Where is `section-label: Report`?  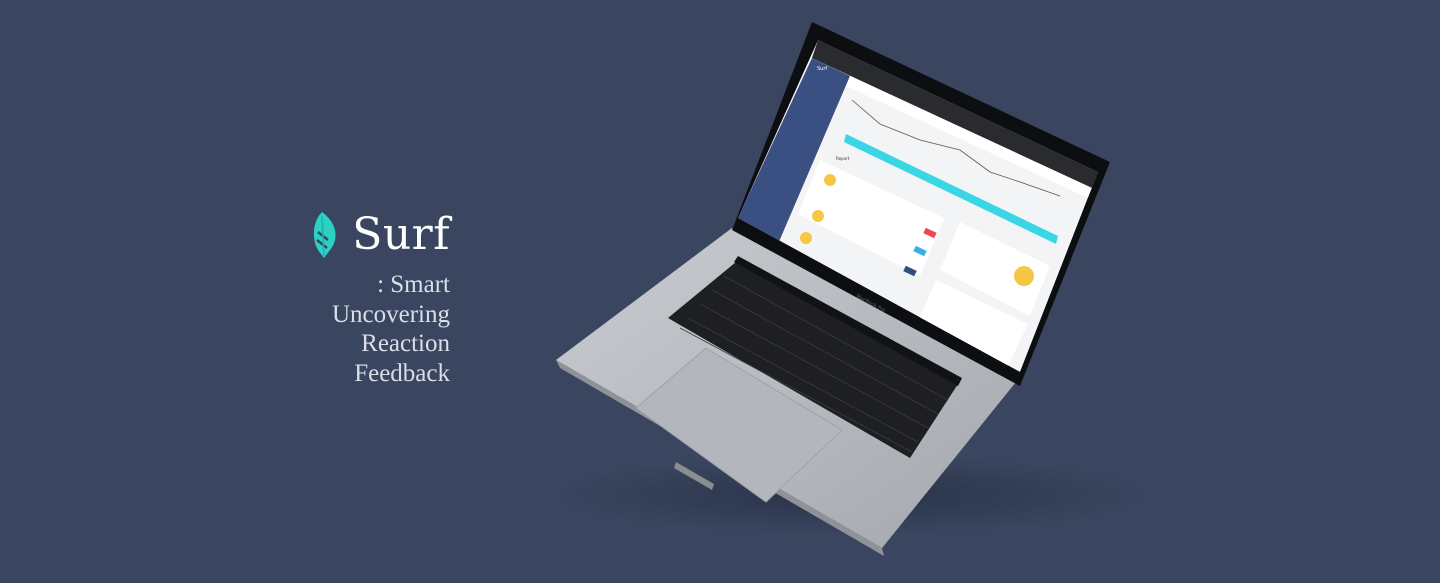 section-label: Report is located at coordinates (843, 158).